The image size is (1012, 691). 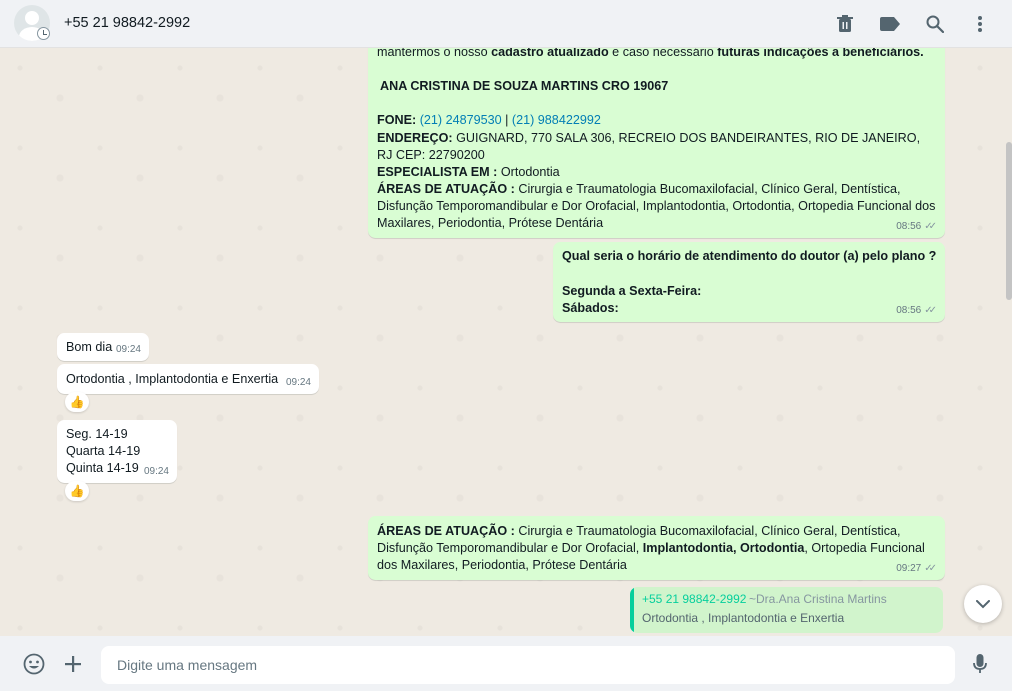 I want to click on phone-link: (21) 24879530, so click(x=461, y=120).